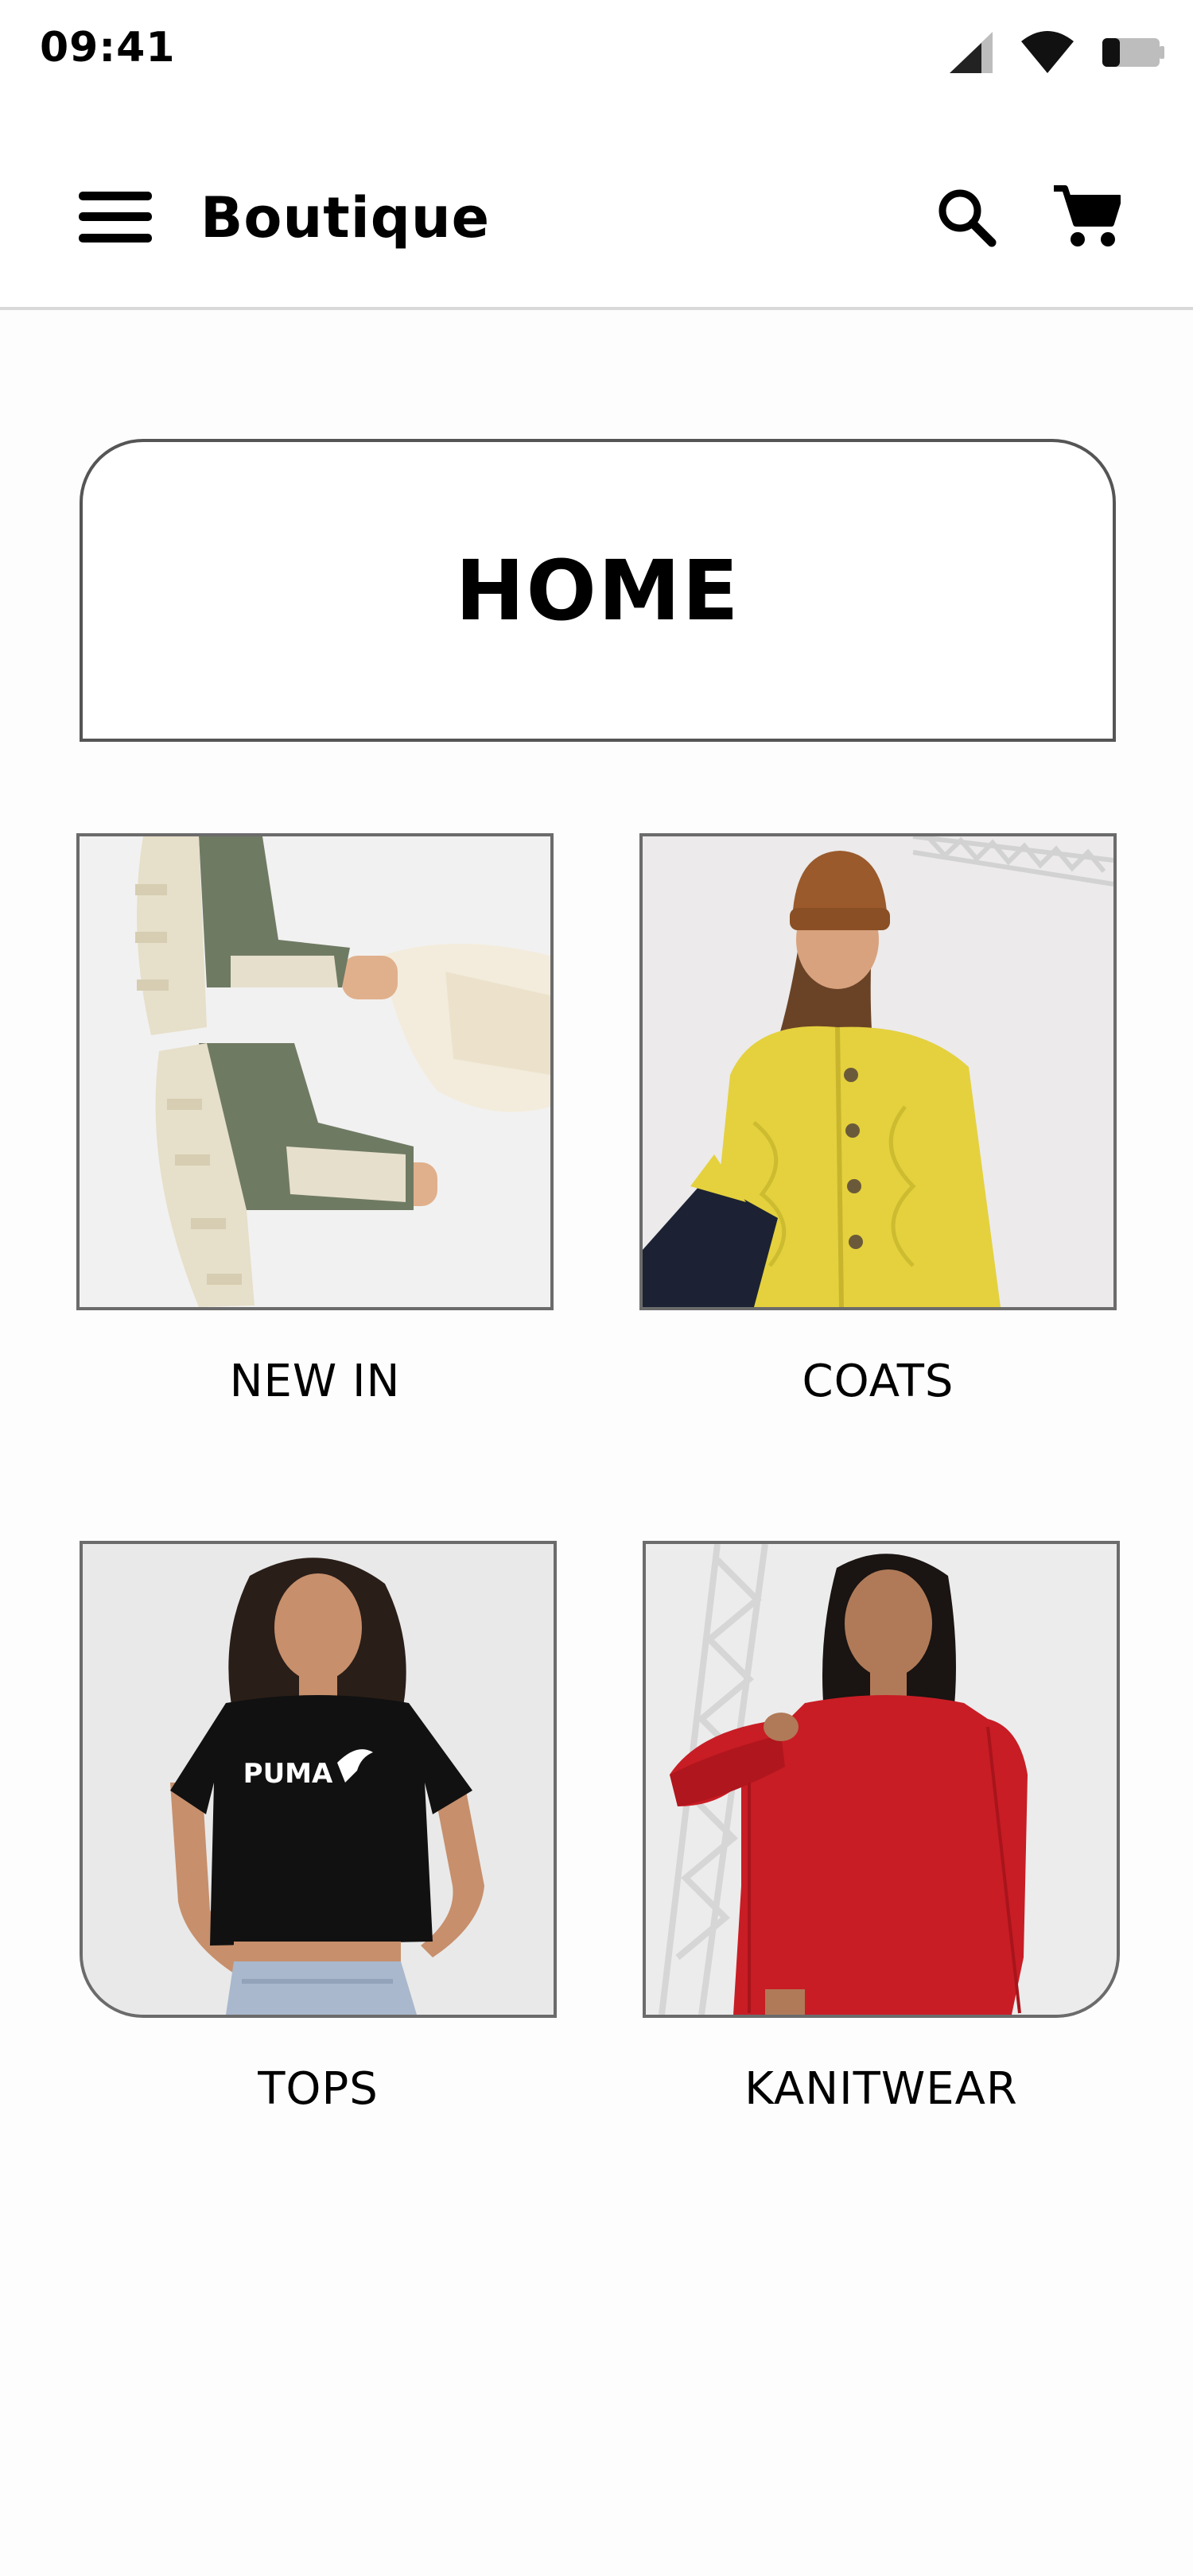 This screenshot has width=1193, height=2576. I want to click on cart-icon, so click(1087, 219).